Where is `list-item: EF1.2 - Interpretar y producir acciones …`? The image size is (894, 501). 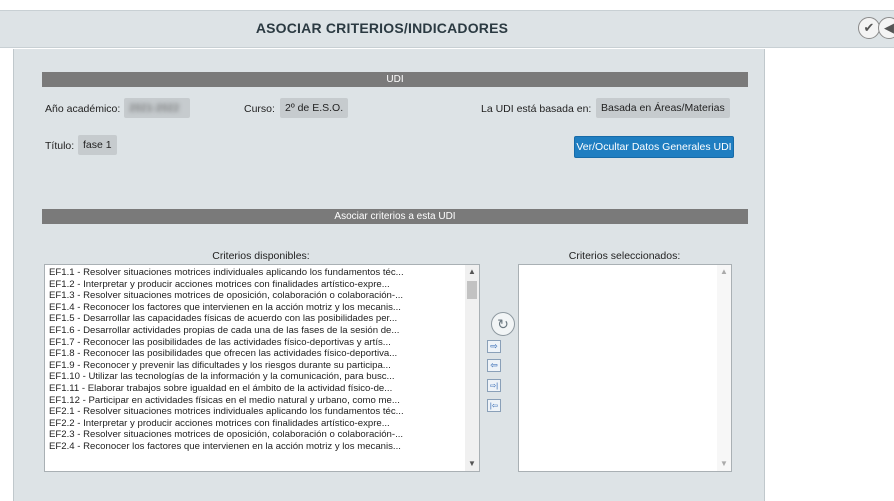 list-item: EF1.2 - Interpretar y producir acciones … is located at coordinates (264, 285).